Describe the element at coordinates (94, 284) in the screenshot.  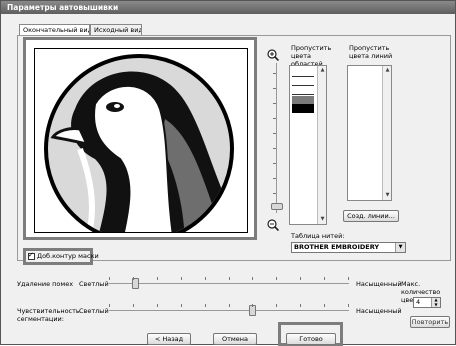
I see `noise-min-label: Светлый` at that location.